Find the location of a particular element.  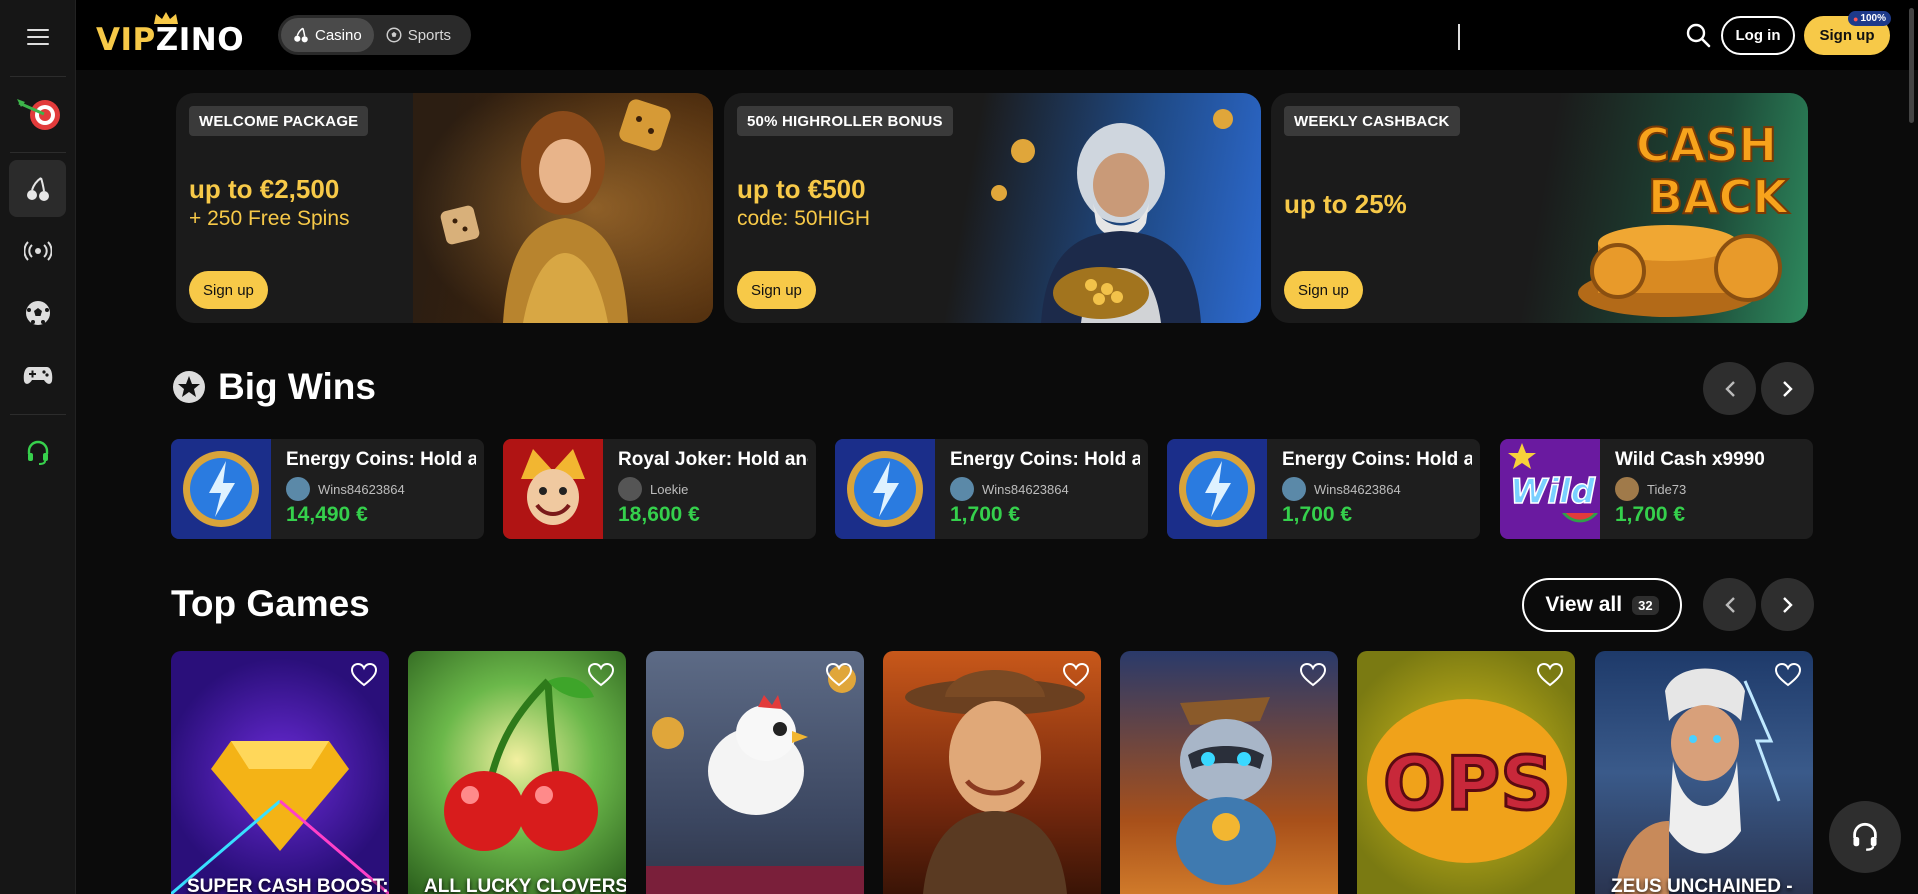

live-support-button is located at coordinates (1865, 837).